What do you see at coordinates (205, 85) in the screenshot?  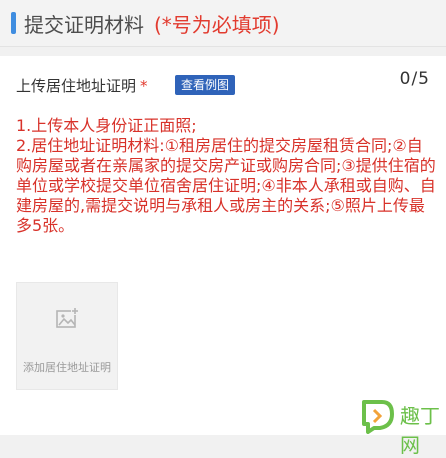 I see `view-example-button: 查看例图` at bounding box center [205, 85].